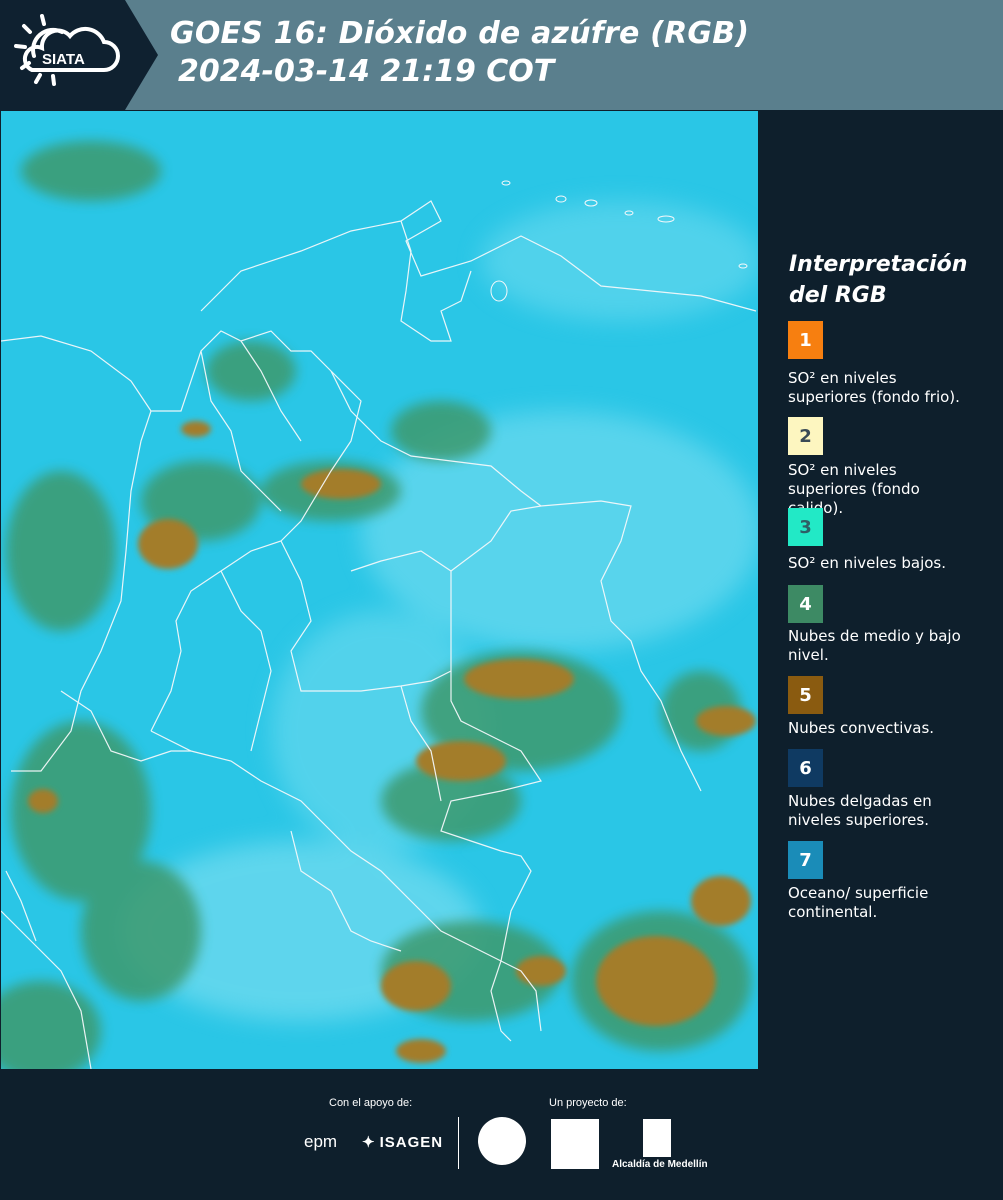  I want to click on legend-label-4: Nubes de medio y bajo nivel., so click(874, 645).